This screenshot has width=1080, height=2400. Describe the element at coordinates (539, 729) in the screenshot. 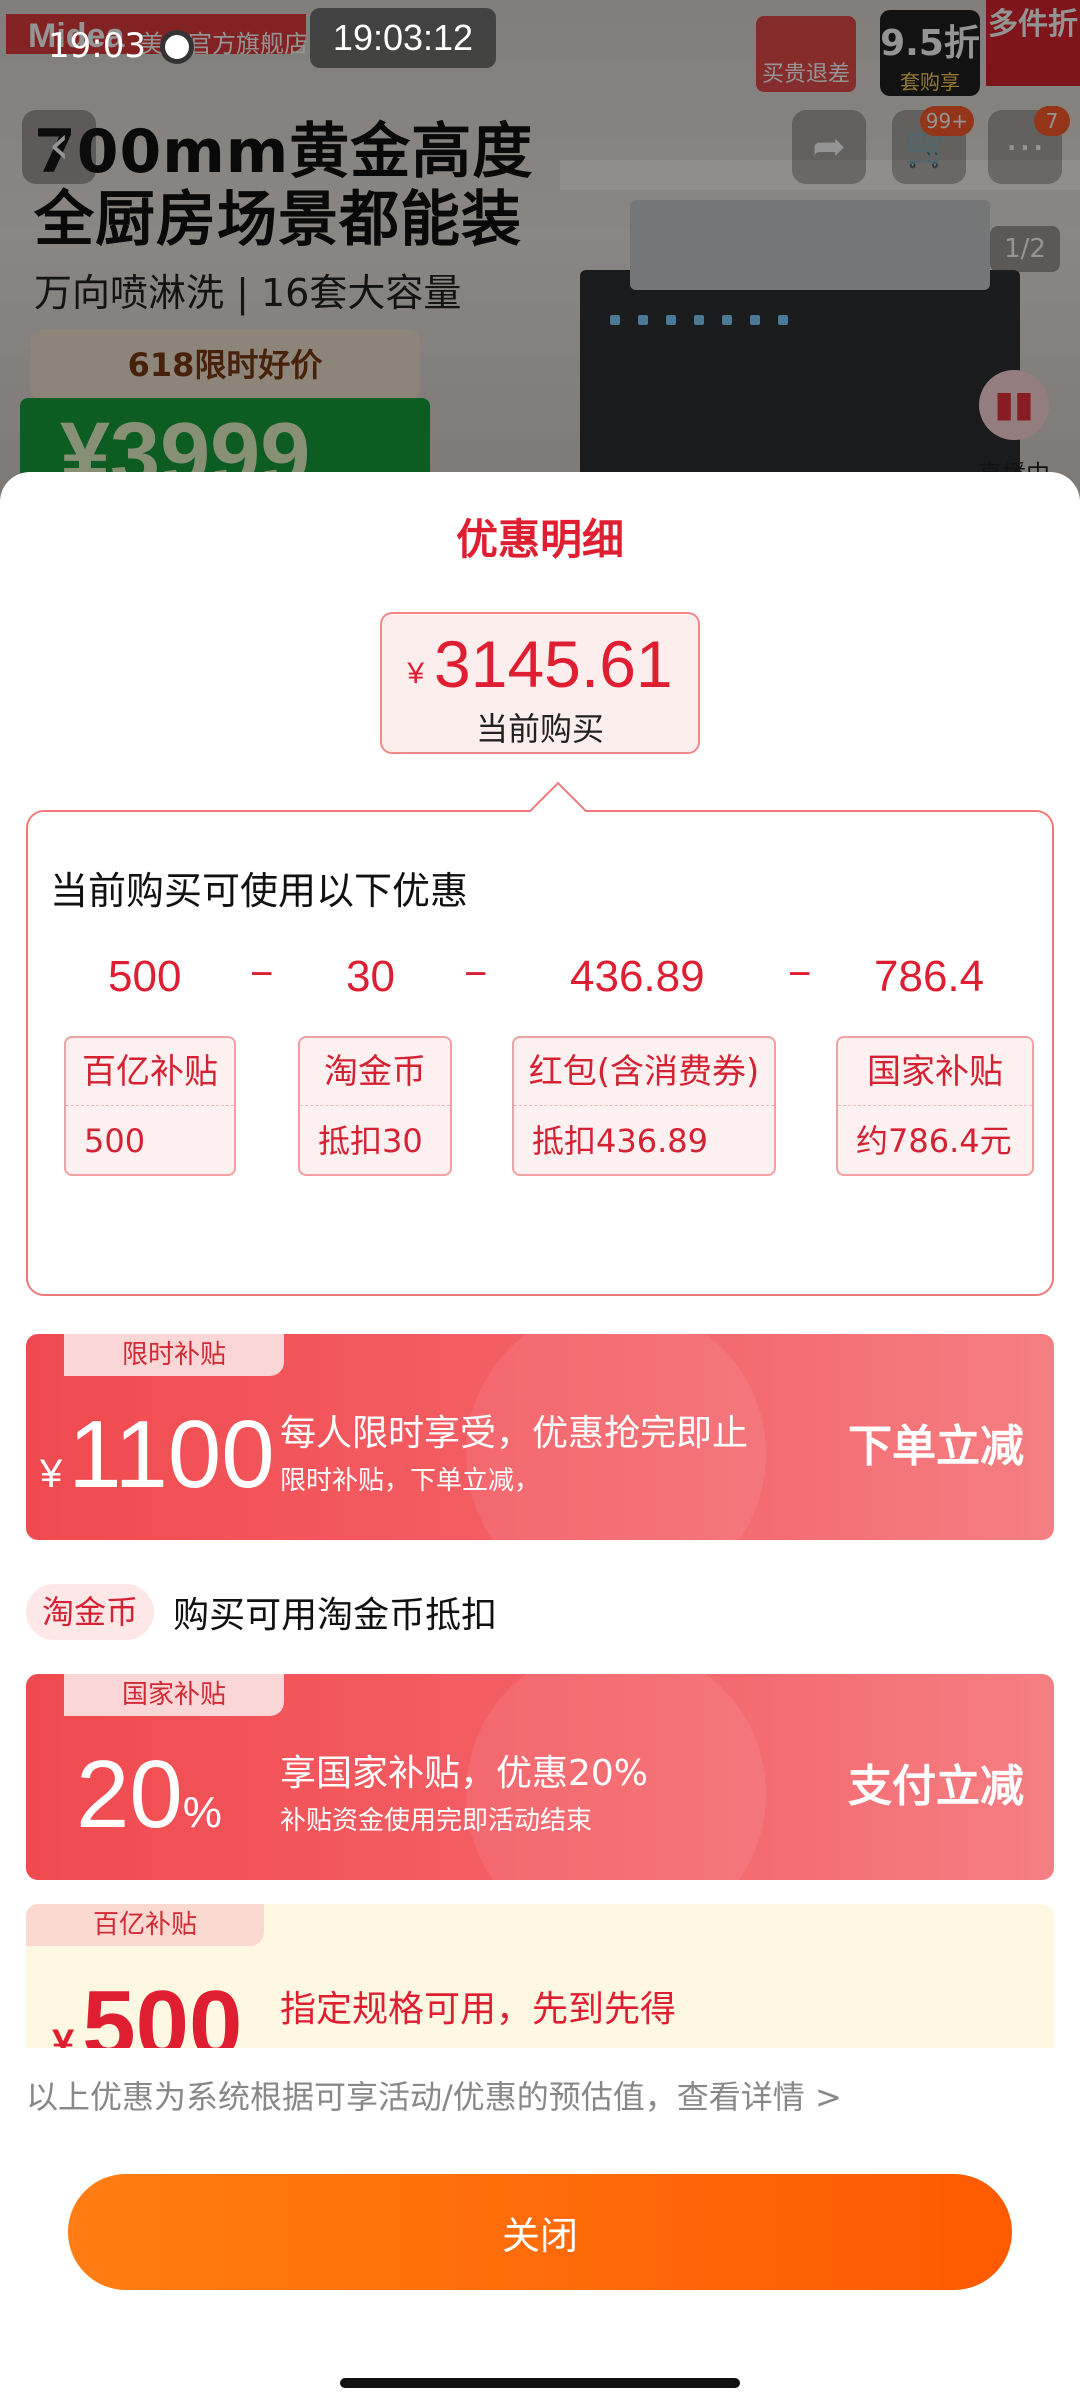

I see `current-price-label: 当前购买` at that location.